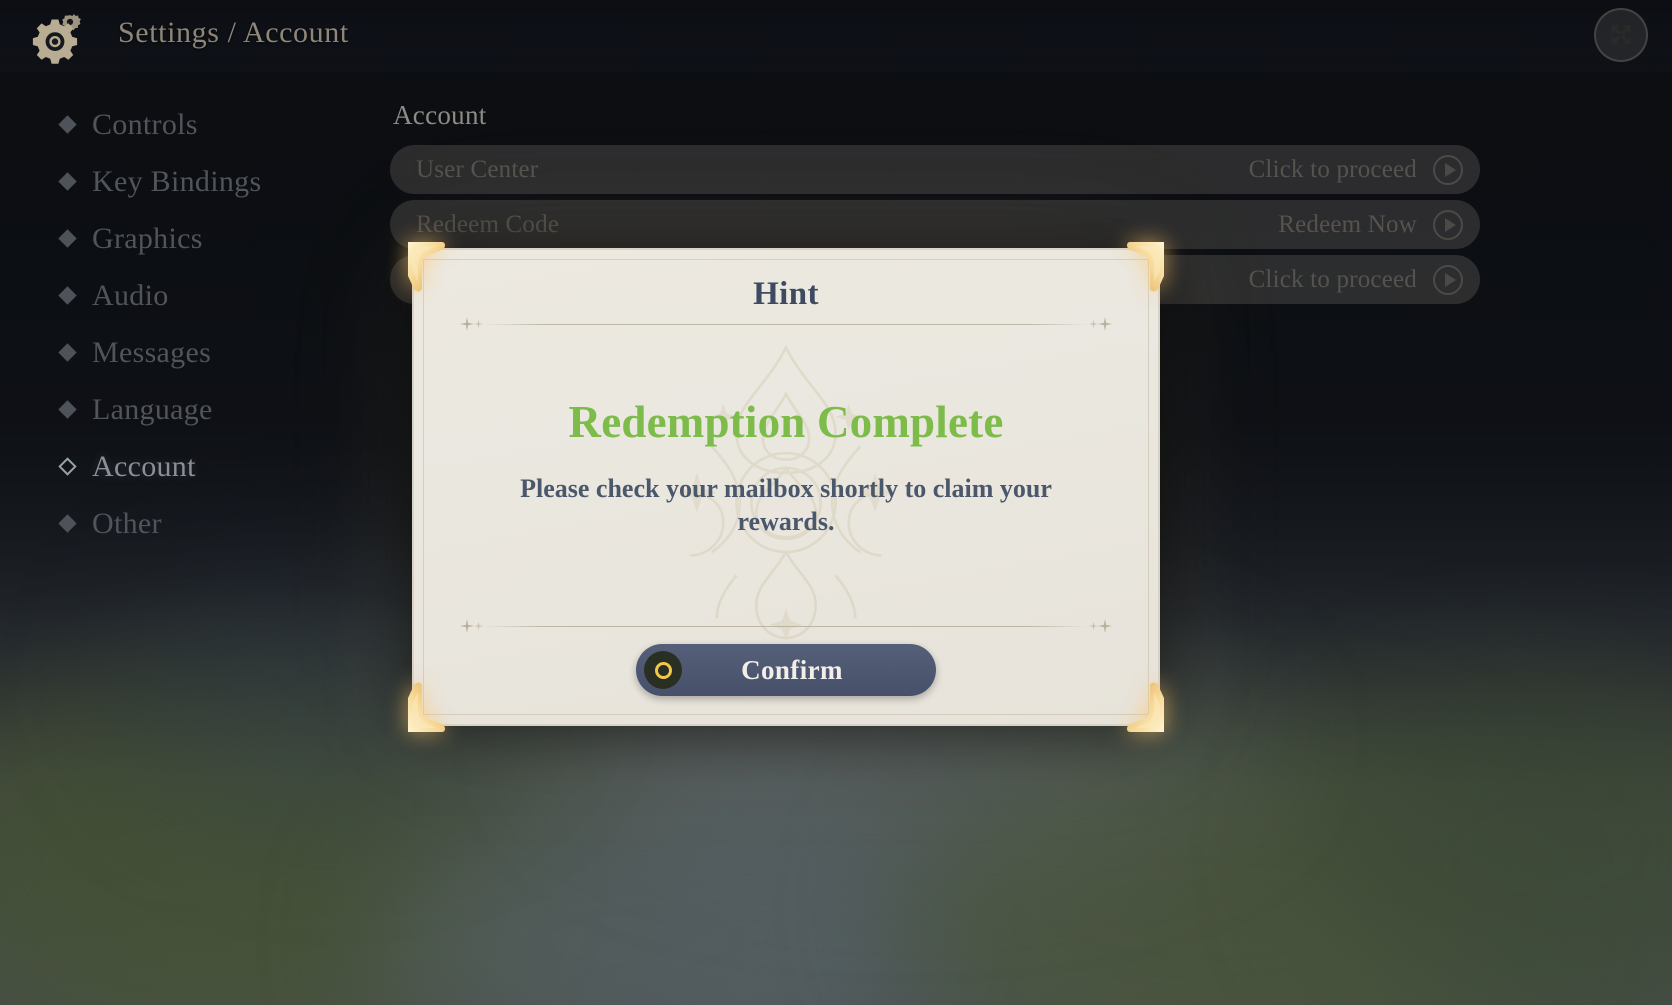  I want to click on gear-icon, so click(61, 37).